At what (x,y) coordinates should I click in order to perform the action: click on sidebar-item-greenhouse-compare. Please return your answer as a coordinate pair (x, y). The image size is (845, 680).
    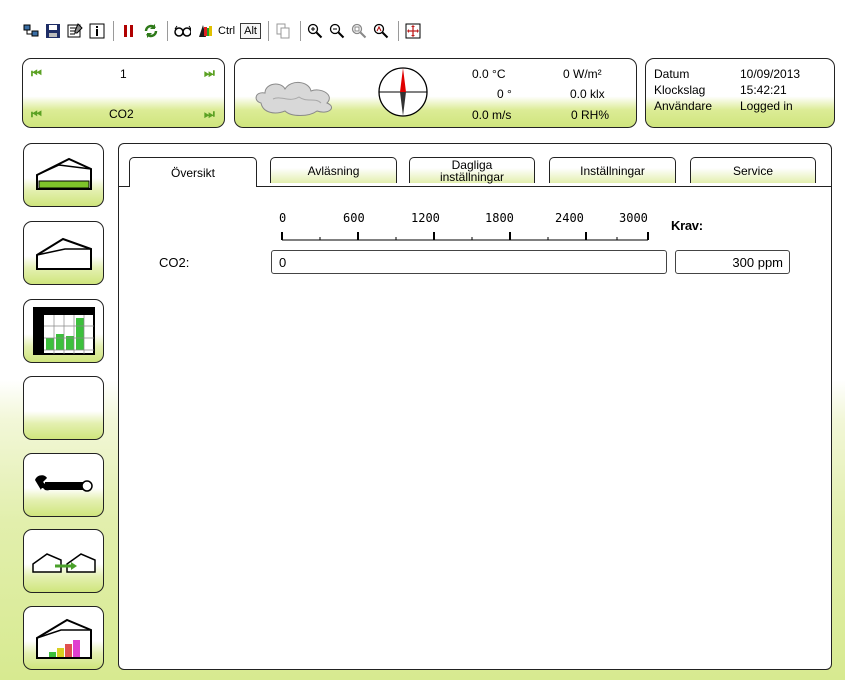
    Looking at the image, I should click on (63, 561).